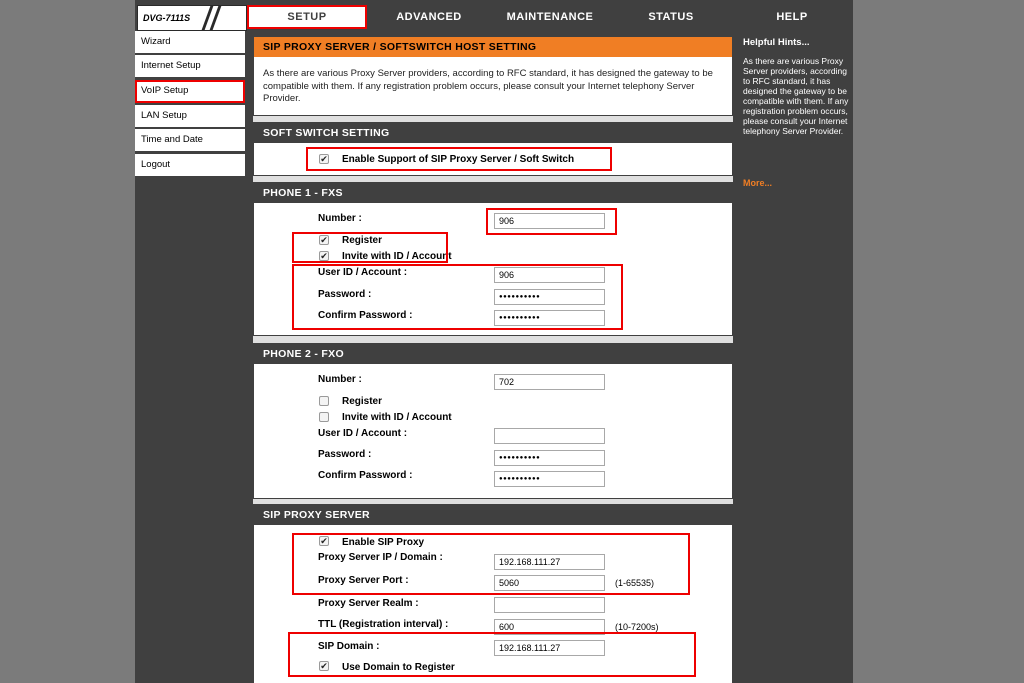  What do you see at coordinates (493, 193) in the screenshot?
I see `section-title: PHONE 1 - FXS` at bounding box center [493, 193].